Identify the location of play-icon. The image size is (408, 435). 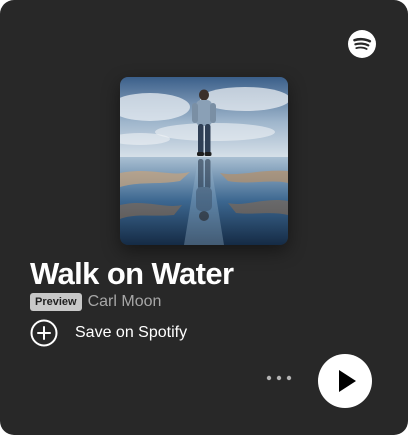
(347, 381).